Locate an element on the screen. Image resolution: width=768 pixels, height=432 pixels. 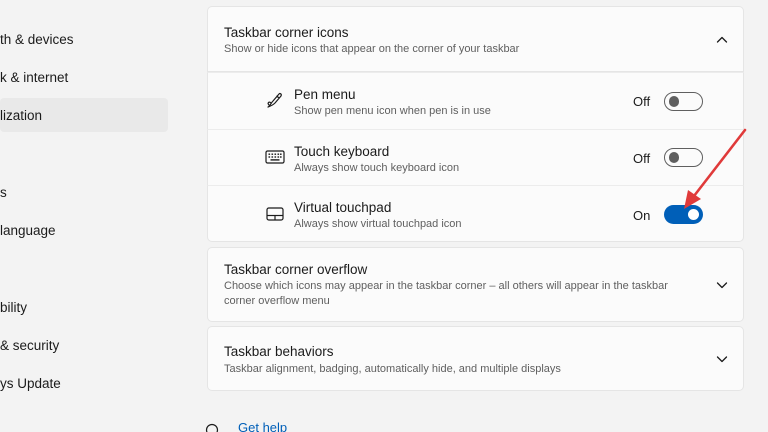
sidebar-item-accessibility: bility is located at coordinates (84, 307).